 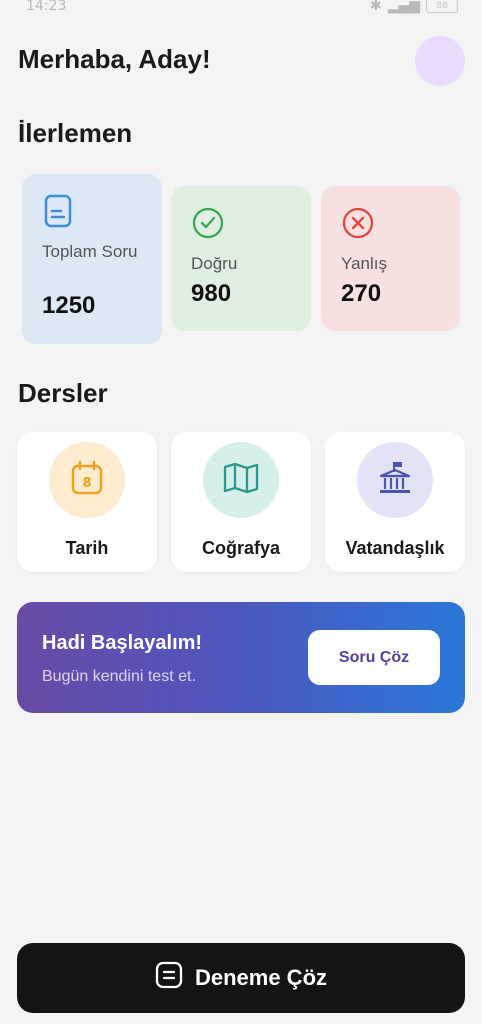 I want to click on stat-label-total: Toplam Soru, so click(x=90, y=251).